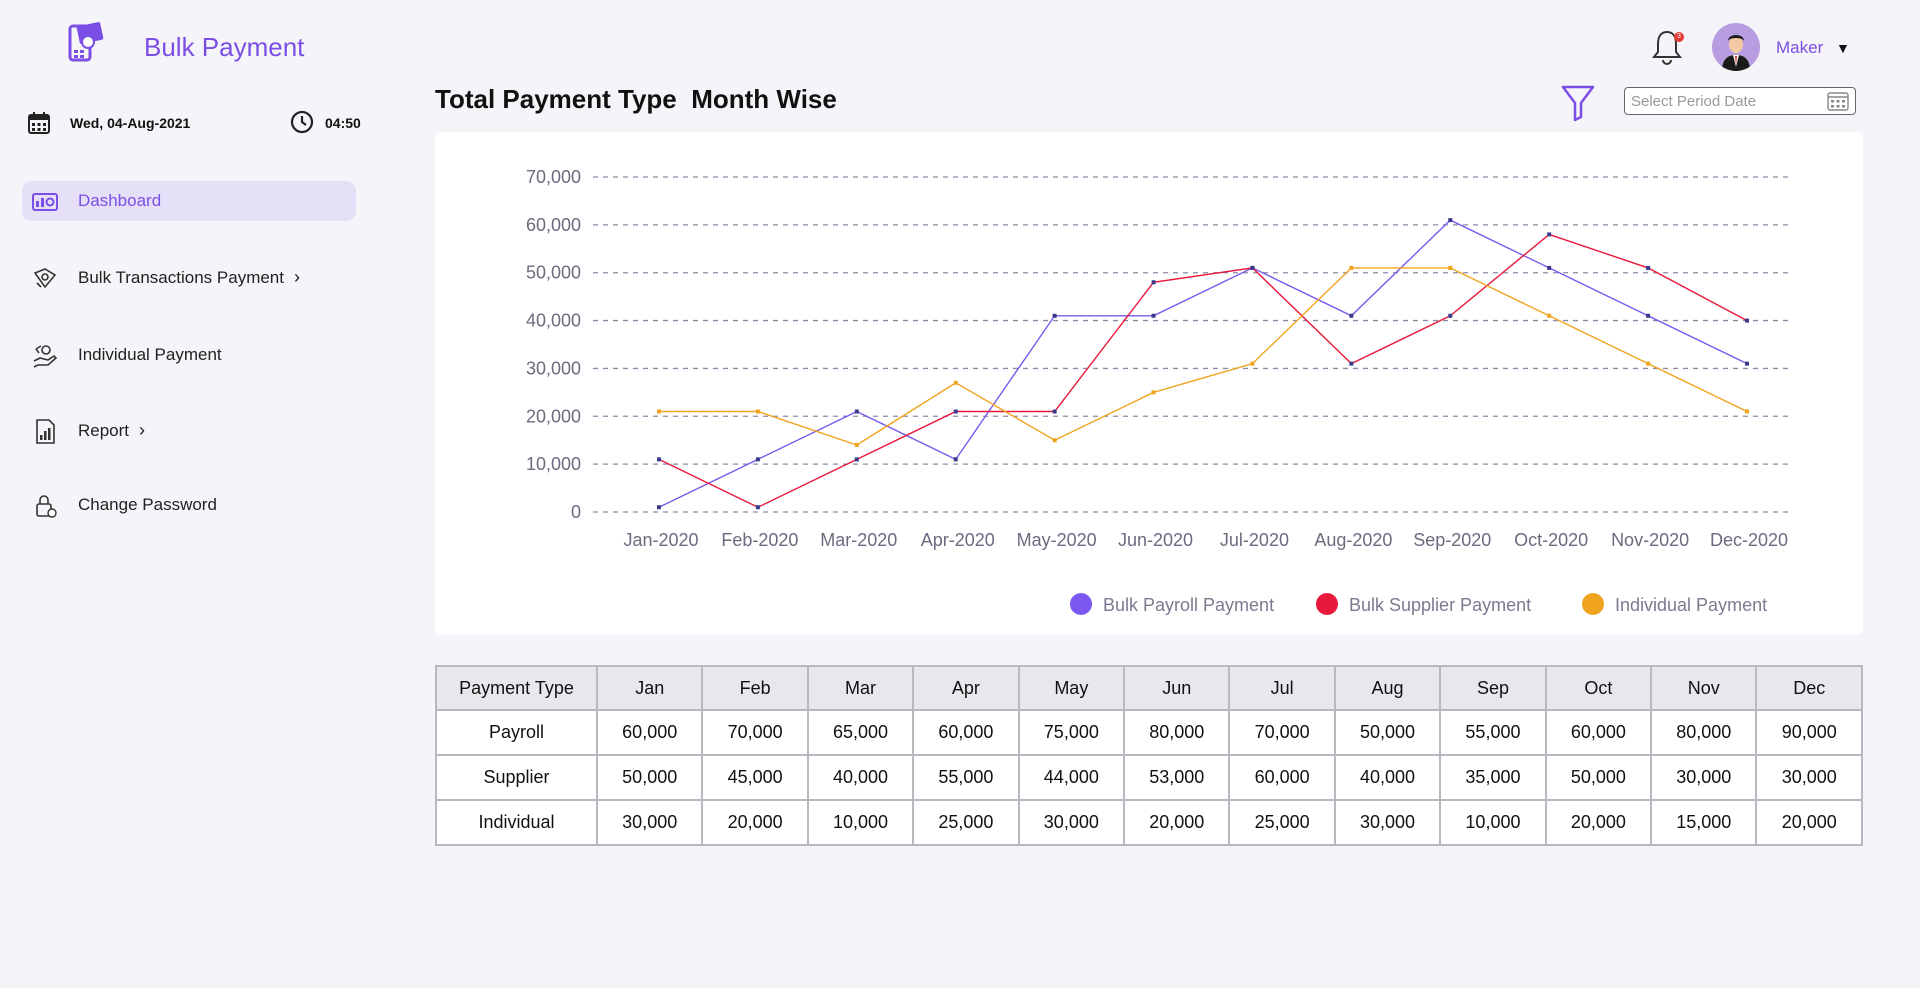 The height and width of the screenshot is (988, 1920). What do you see at coordinates (1691, 605) in the screenshot?
I see `legend-label: Individual Payment` at bounding box center [1691, 605].